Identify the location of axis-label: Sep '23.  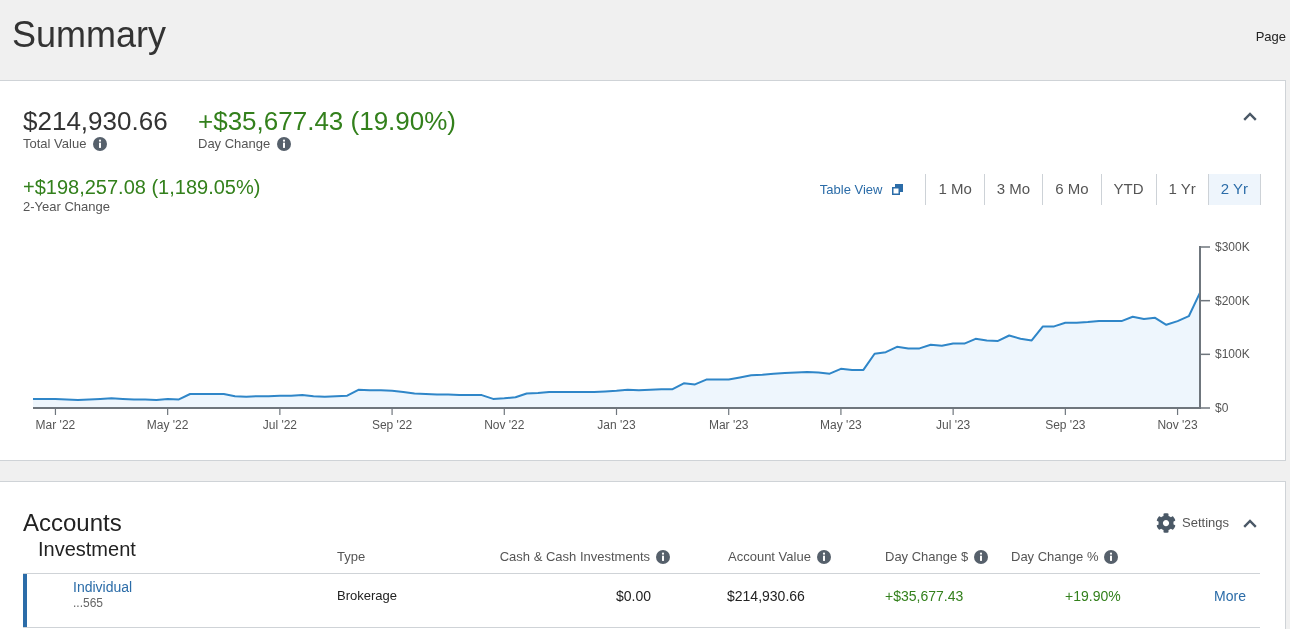
(1065, 425).